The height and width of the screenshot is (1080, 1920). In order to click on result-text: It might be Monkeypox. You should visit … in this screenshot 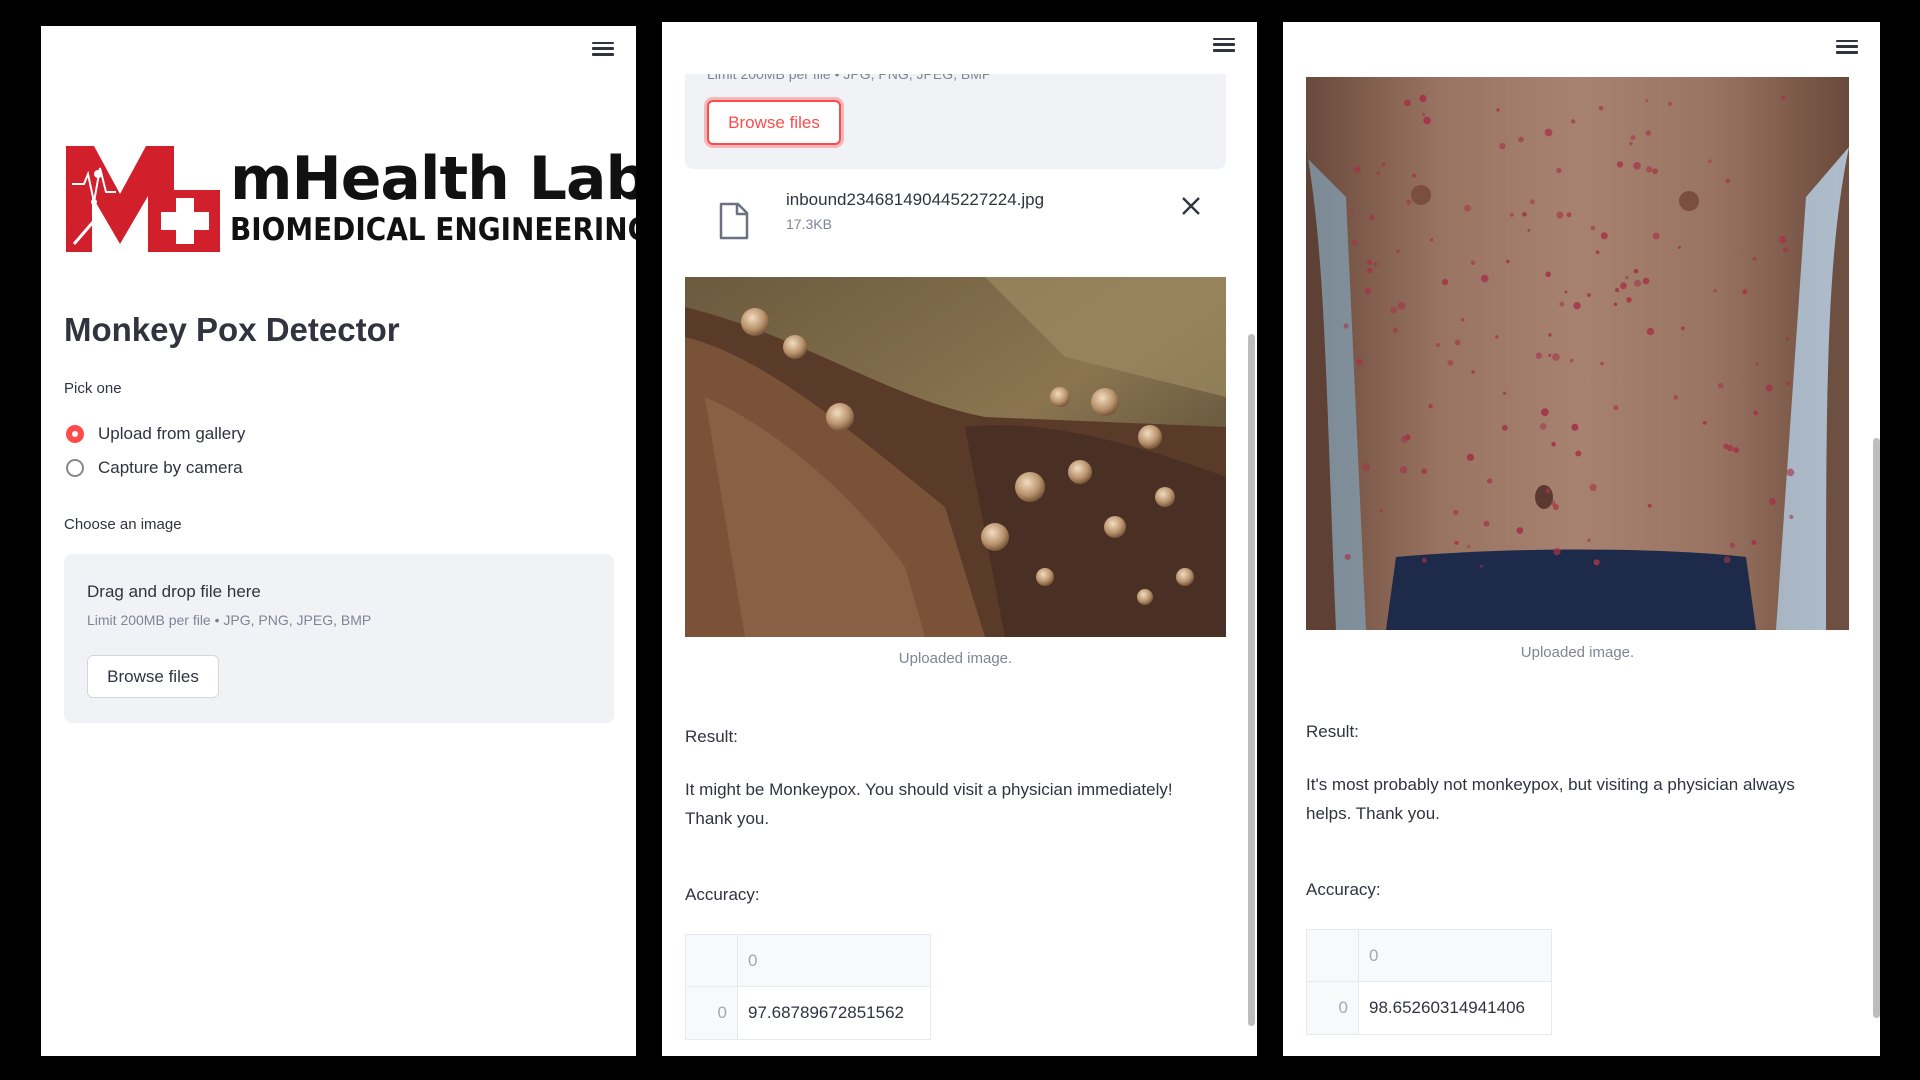, I will do `click(929, 804)`.